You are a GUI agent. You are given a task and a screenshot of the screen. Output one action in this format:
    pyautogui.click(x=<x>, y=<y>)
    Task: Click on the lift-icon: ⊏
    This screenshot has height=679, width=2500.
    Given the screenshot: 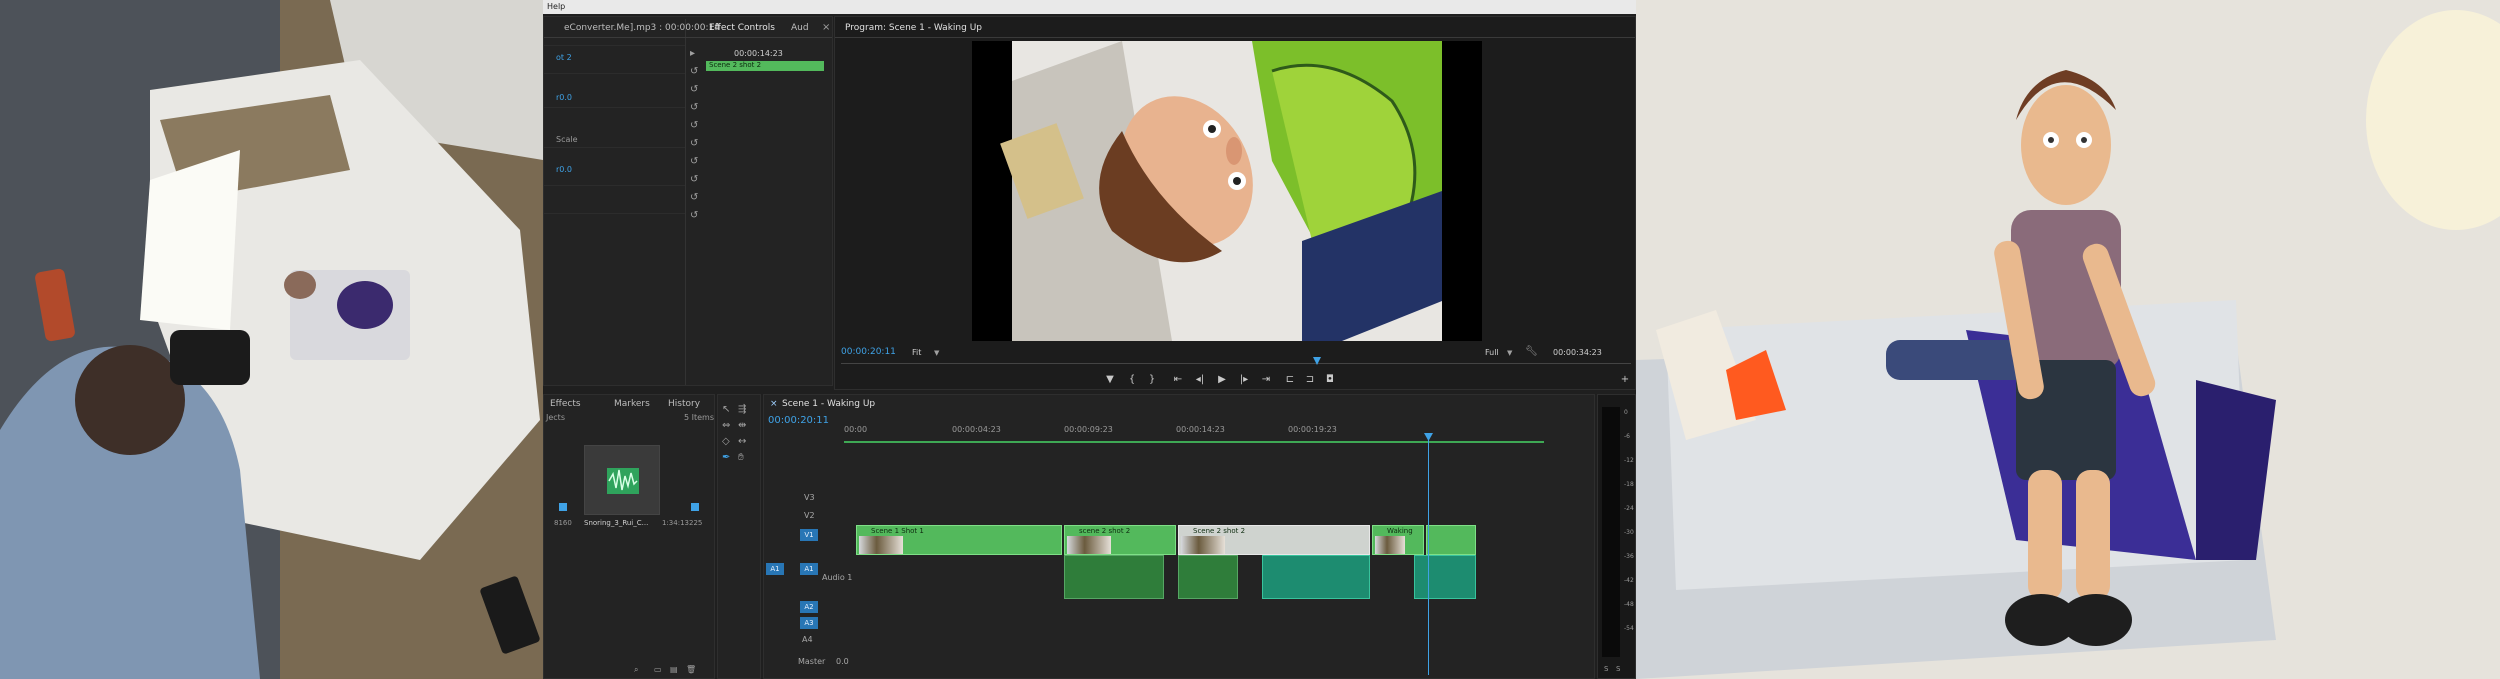 What is the action you would take?
    pyautogui.click(x=1290, y=380)
    